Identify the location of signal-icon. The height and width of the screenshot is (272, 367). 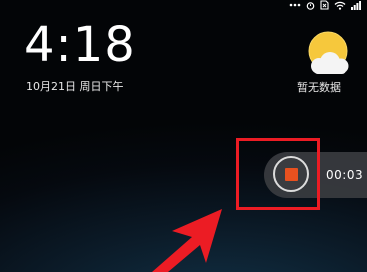
(356, 5).